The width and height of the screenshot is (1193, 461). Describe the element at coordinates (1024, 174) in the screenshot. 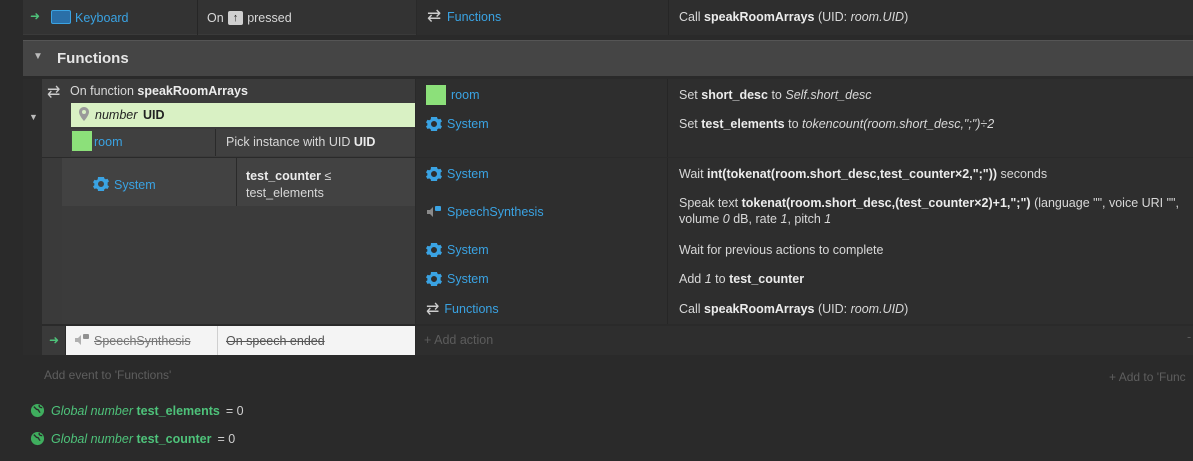

I see `action-suffix: seconds` at that location.